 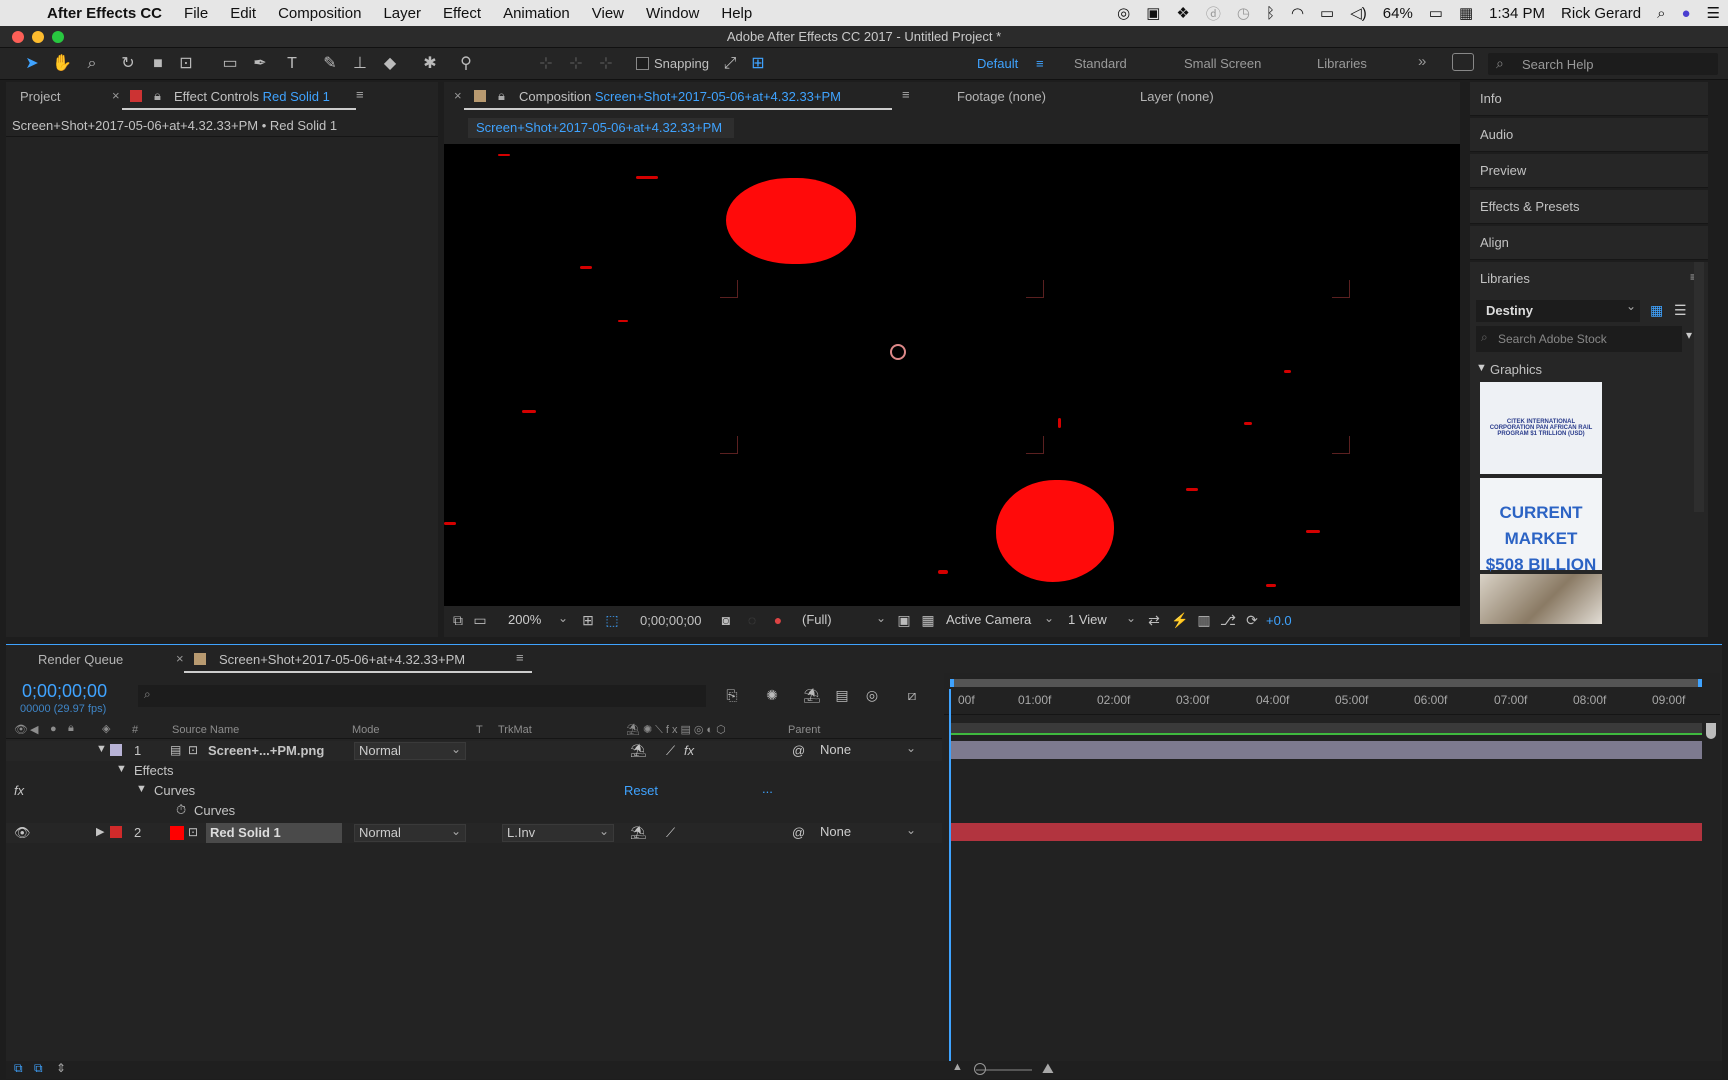 I want to click on label-icon: ◈, so click(x=106, y=728).